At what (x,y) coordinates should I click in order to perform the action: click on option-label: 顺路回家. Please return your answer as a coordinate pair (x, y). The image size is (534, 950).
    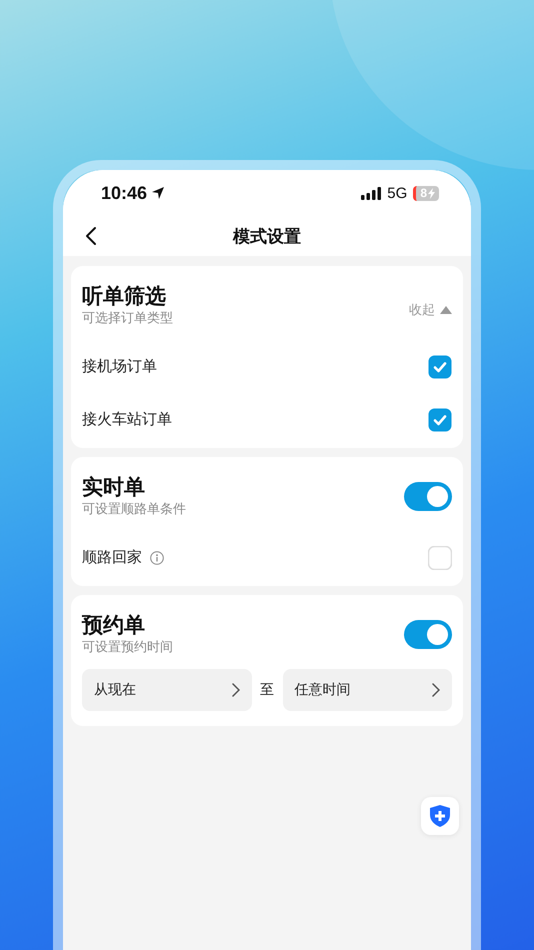
    Looking at the image, I should click on (112, 557).